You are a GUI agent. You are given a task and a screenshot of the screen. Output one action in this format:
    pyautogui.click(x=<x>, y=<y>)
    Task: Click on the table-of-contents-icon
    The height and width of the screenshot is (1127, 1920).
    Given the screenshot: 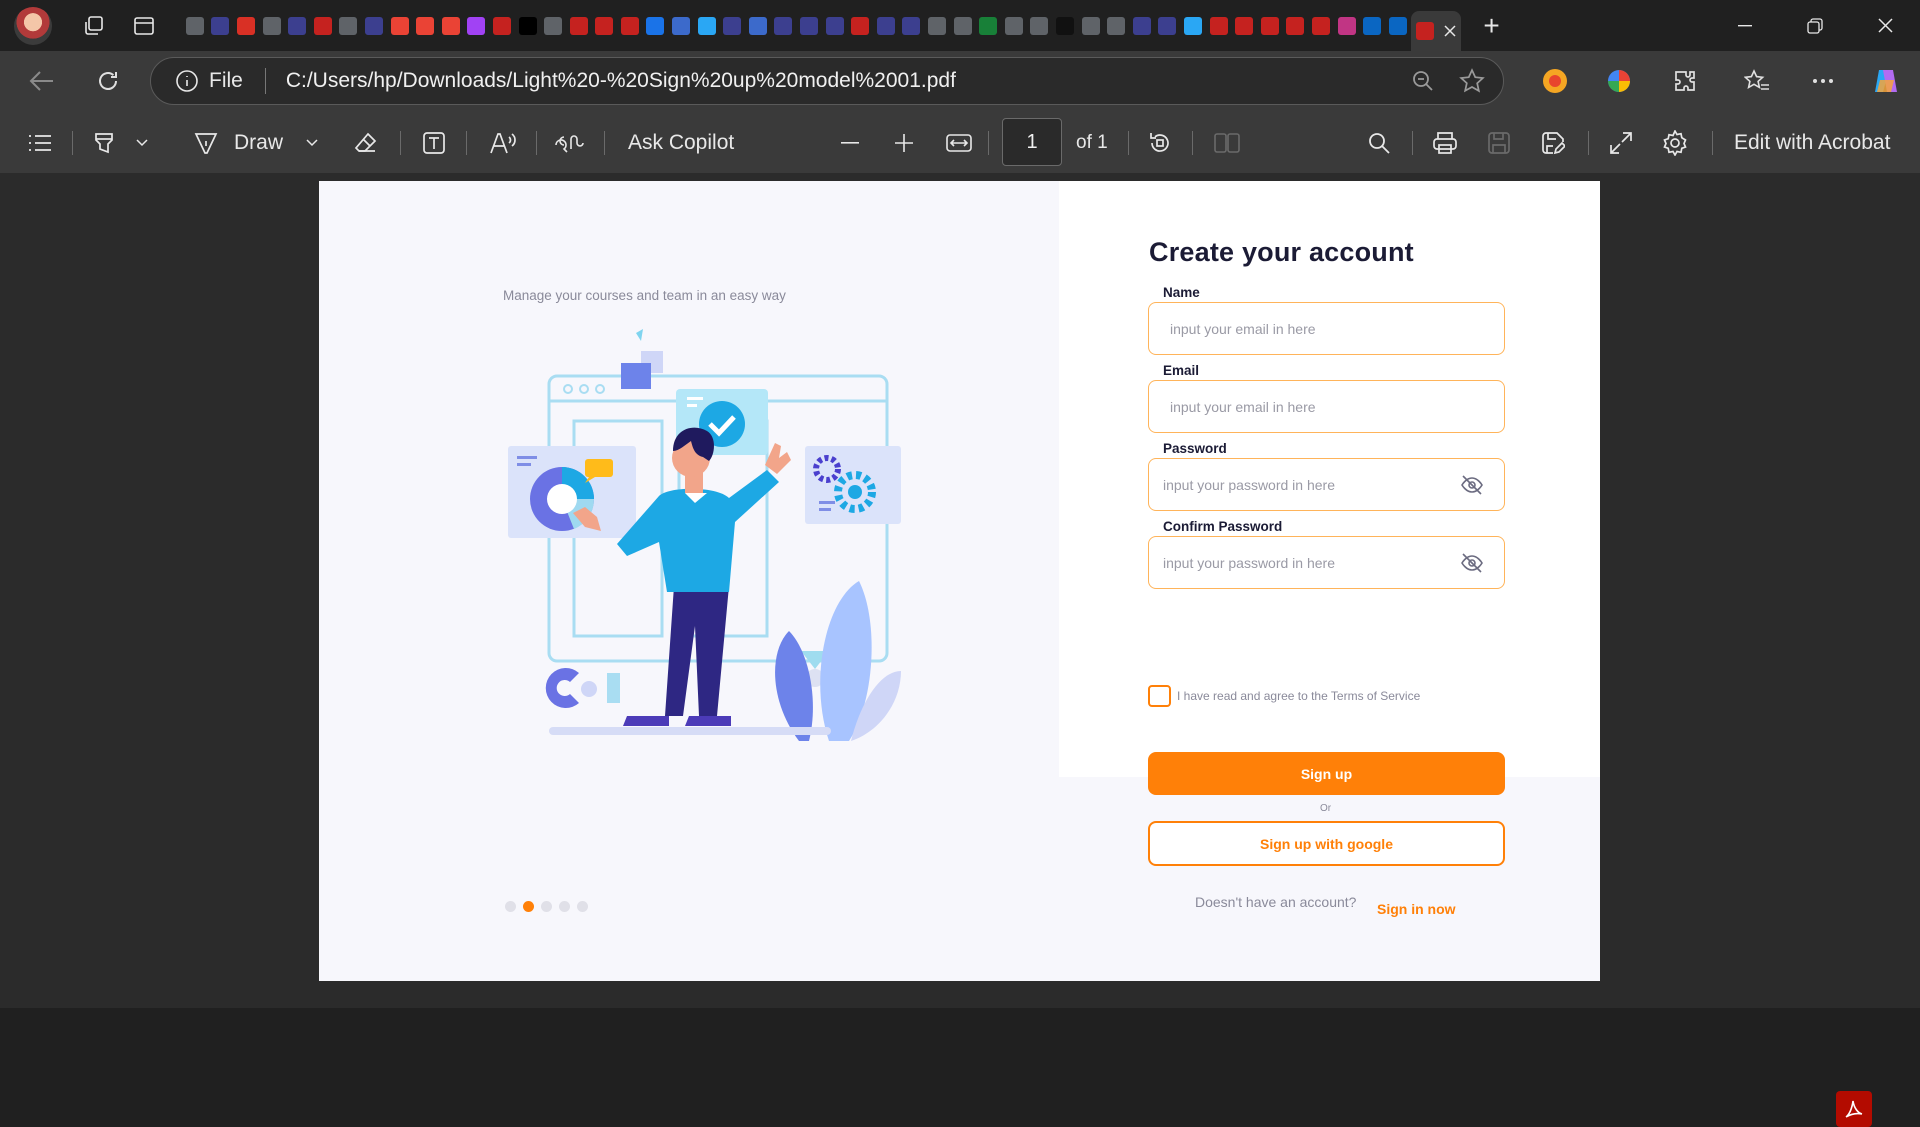 What is the action you would take?
    pyautogui.click(x=40, y=142)
    